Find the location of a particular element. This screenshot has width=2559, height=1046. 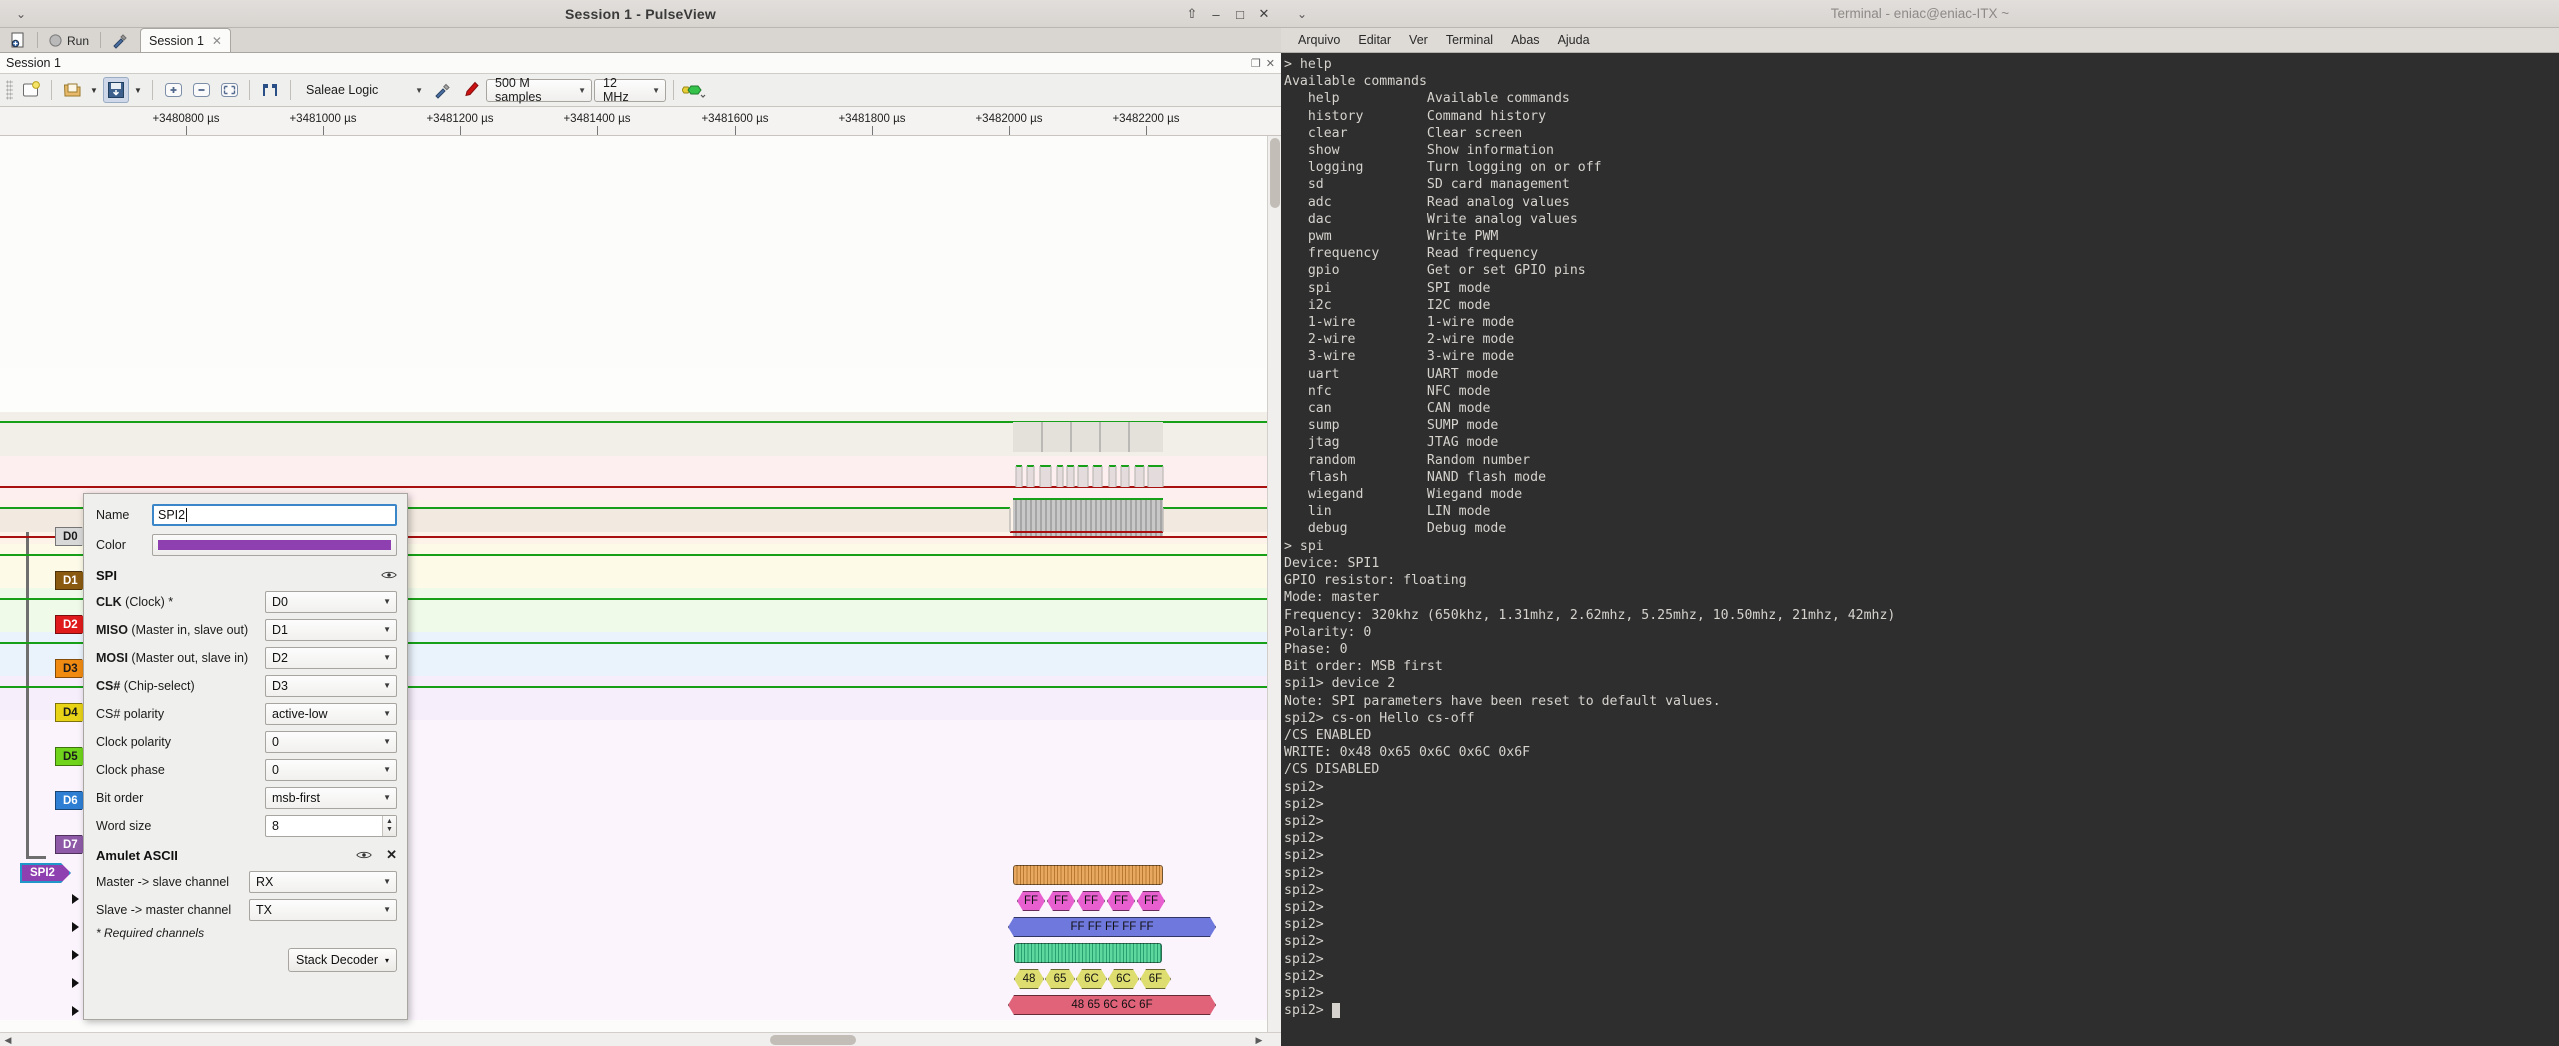

decoder-color-row: Color is located at coordinates (246, 544).